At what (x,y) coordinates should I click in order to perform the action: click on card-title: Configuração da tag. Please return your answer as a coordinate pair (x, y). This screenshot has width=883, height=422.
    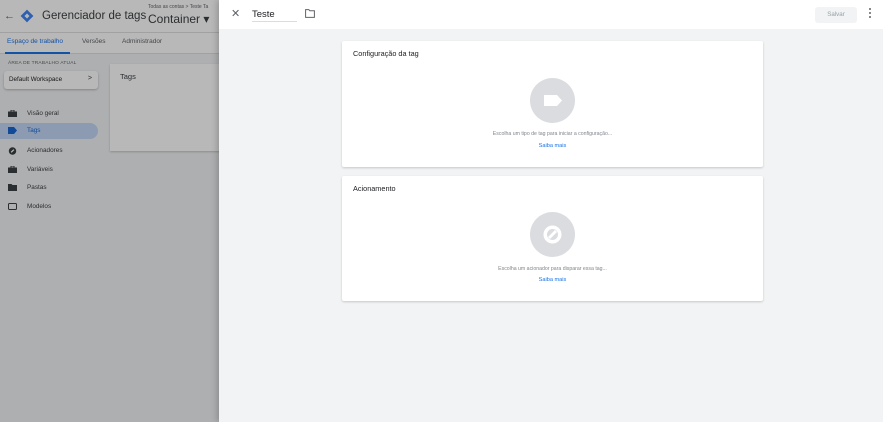
    Looking at the image, I should click on (386, 53).